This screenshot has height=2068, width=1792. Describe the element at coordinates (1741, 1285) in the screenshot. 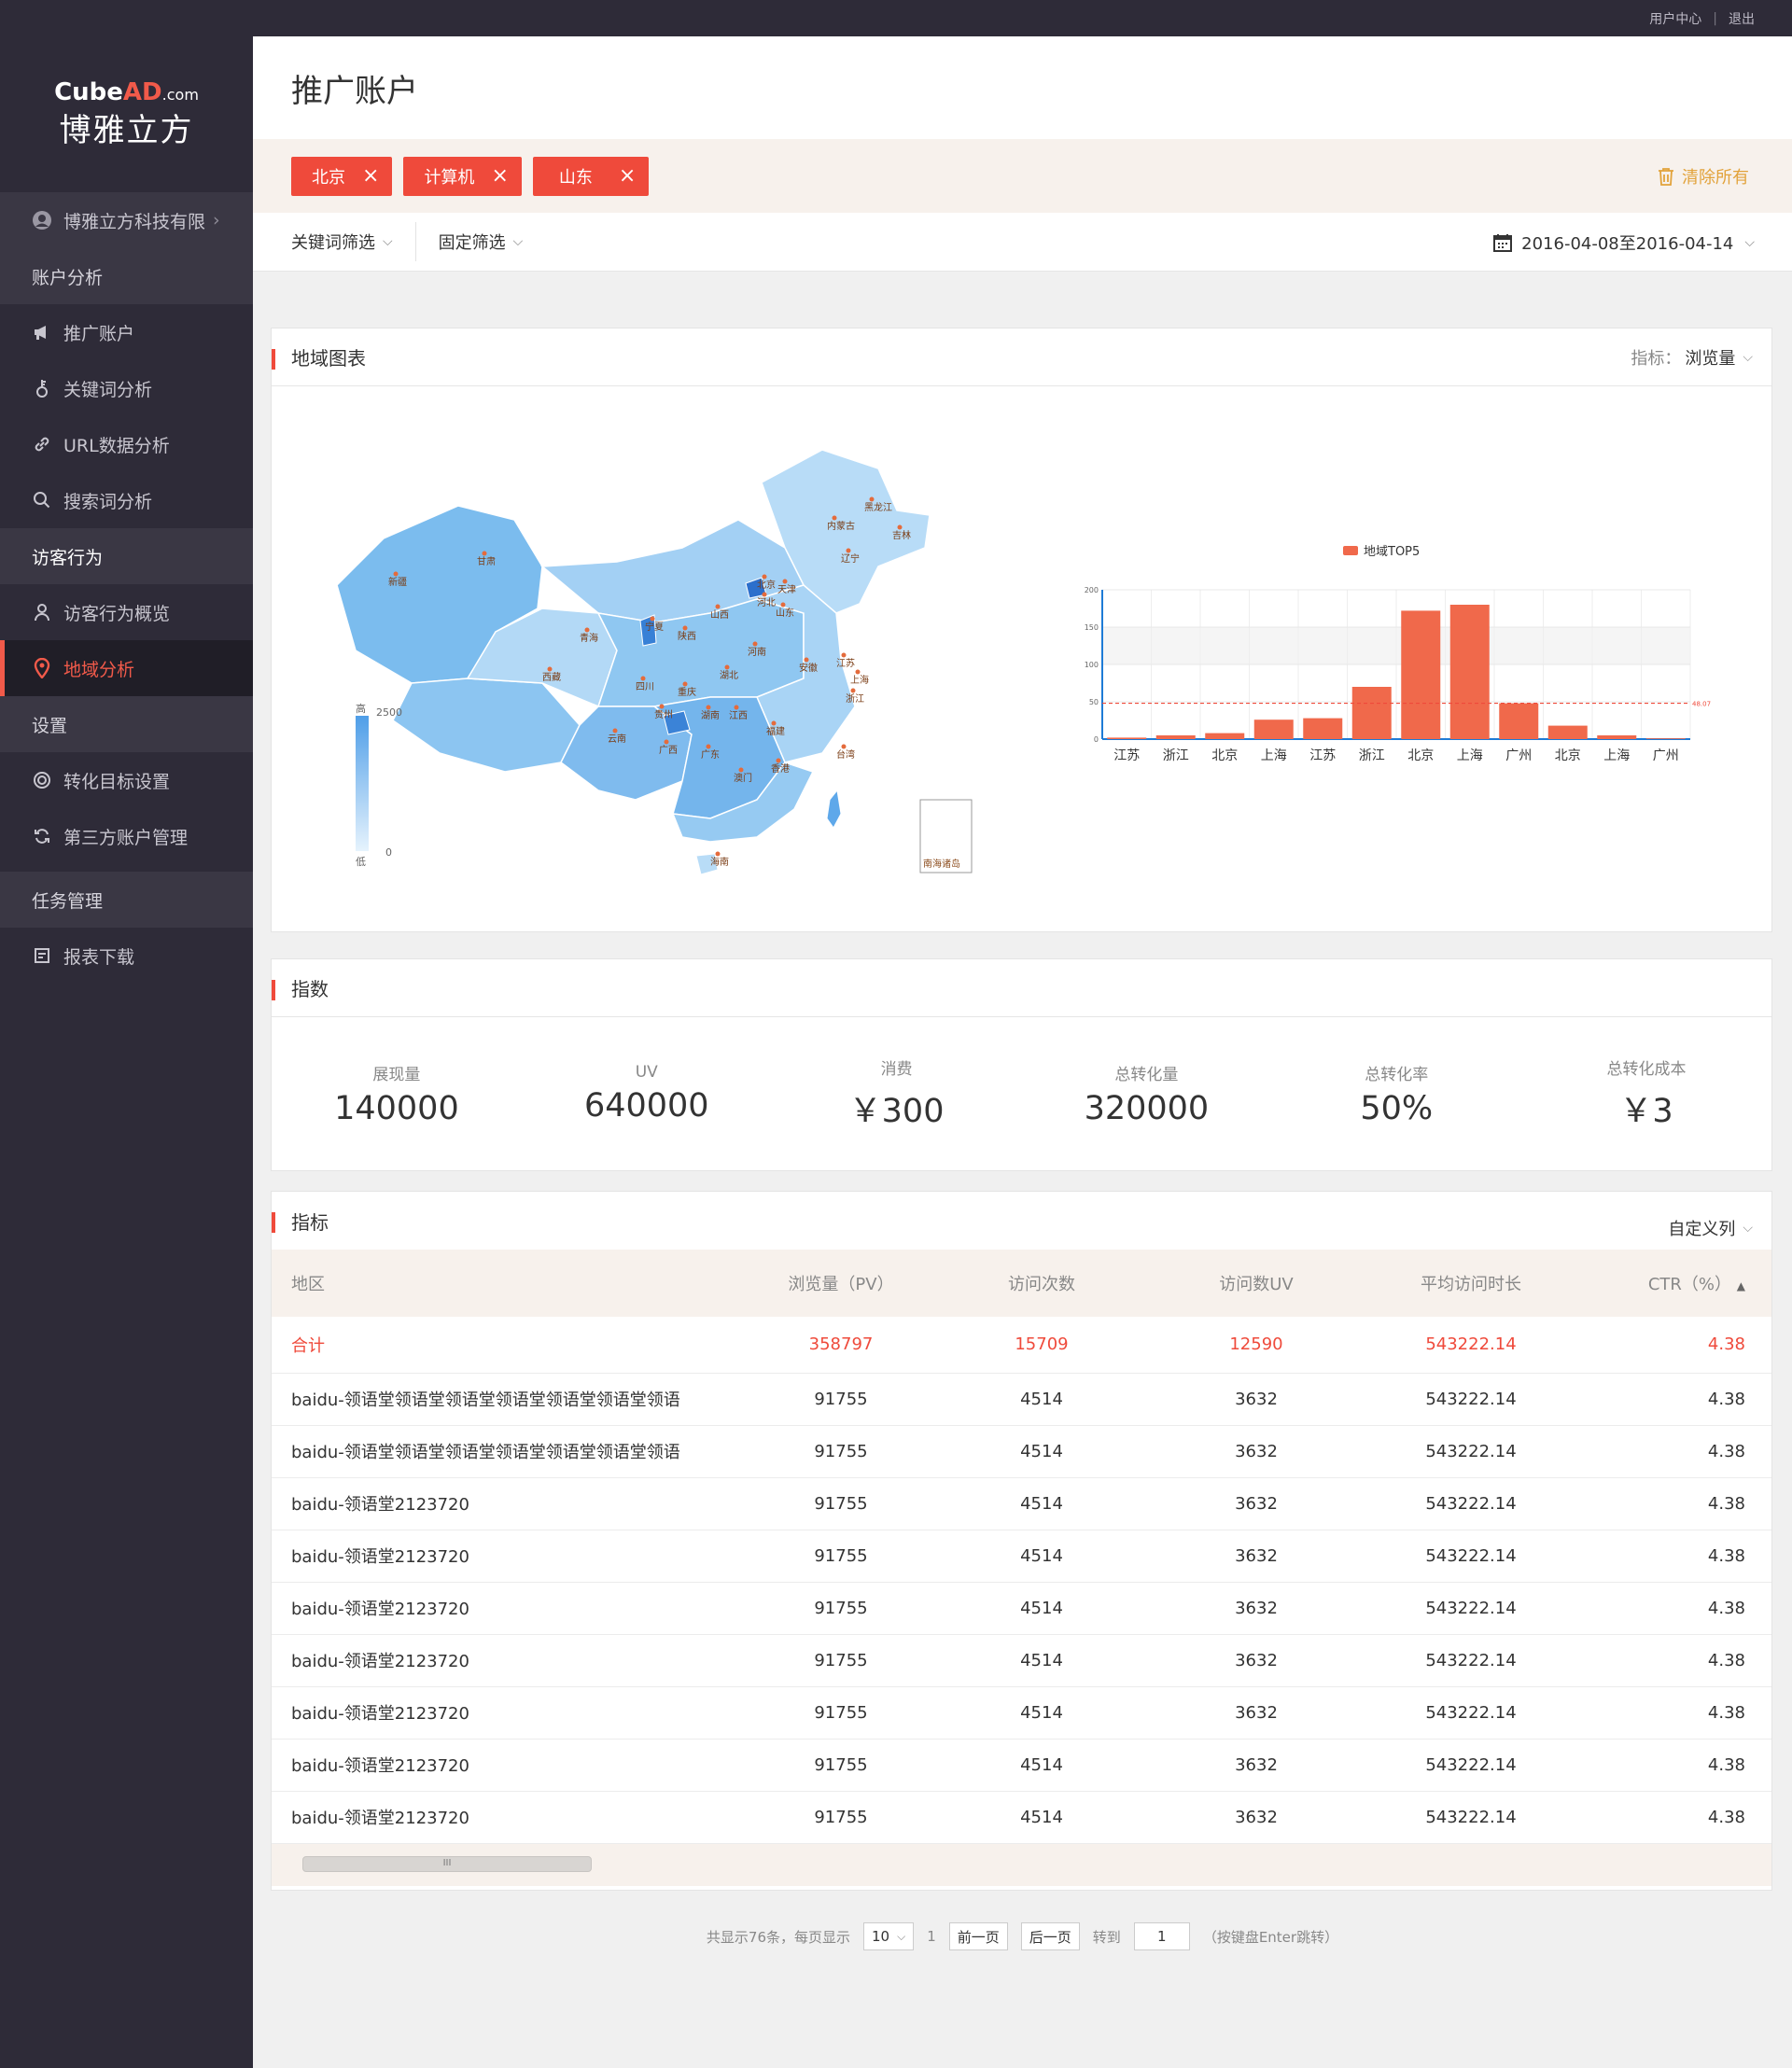

I see `sort-asc-icon: ▲` at that location.